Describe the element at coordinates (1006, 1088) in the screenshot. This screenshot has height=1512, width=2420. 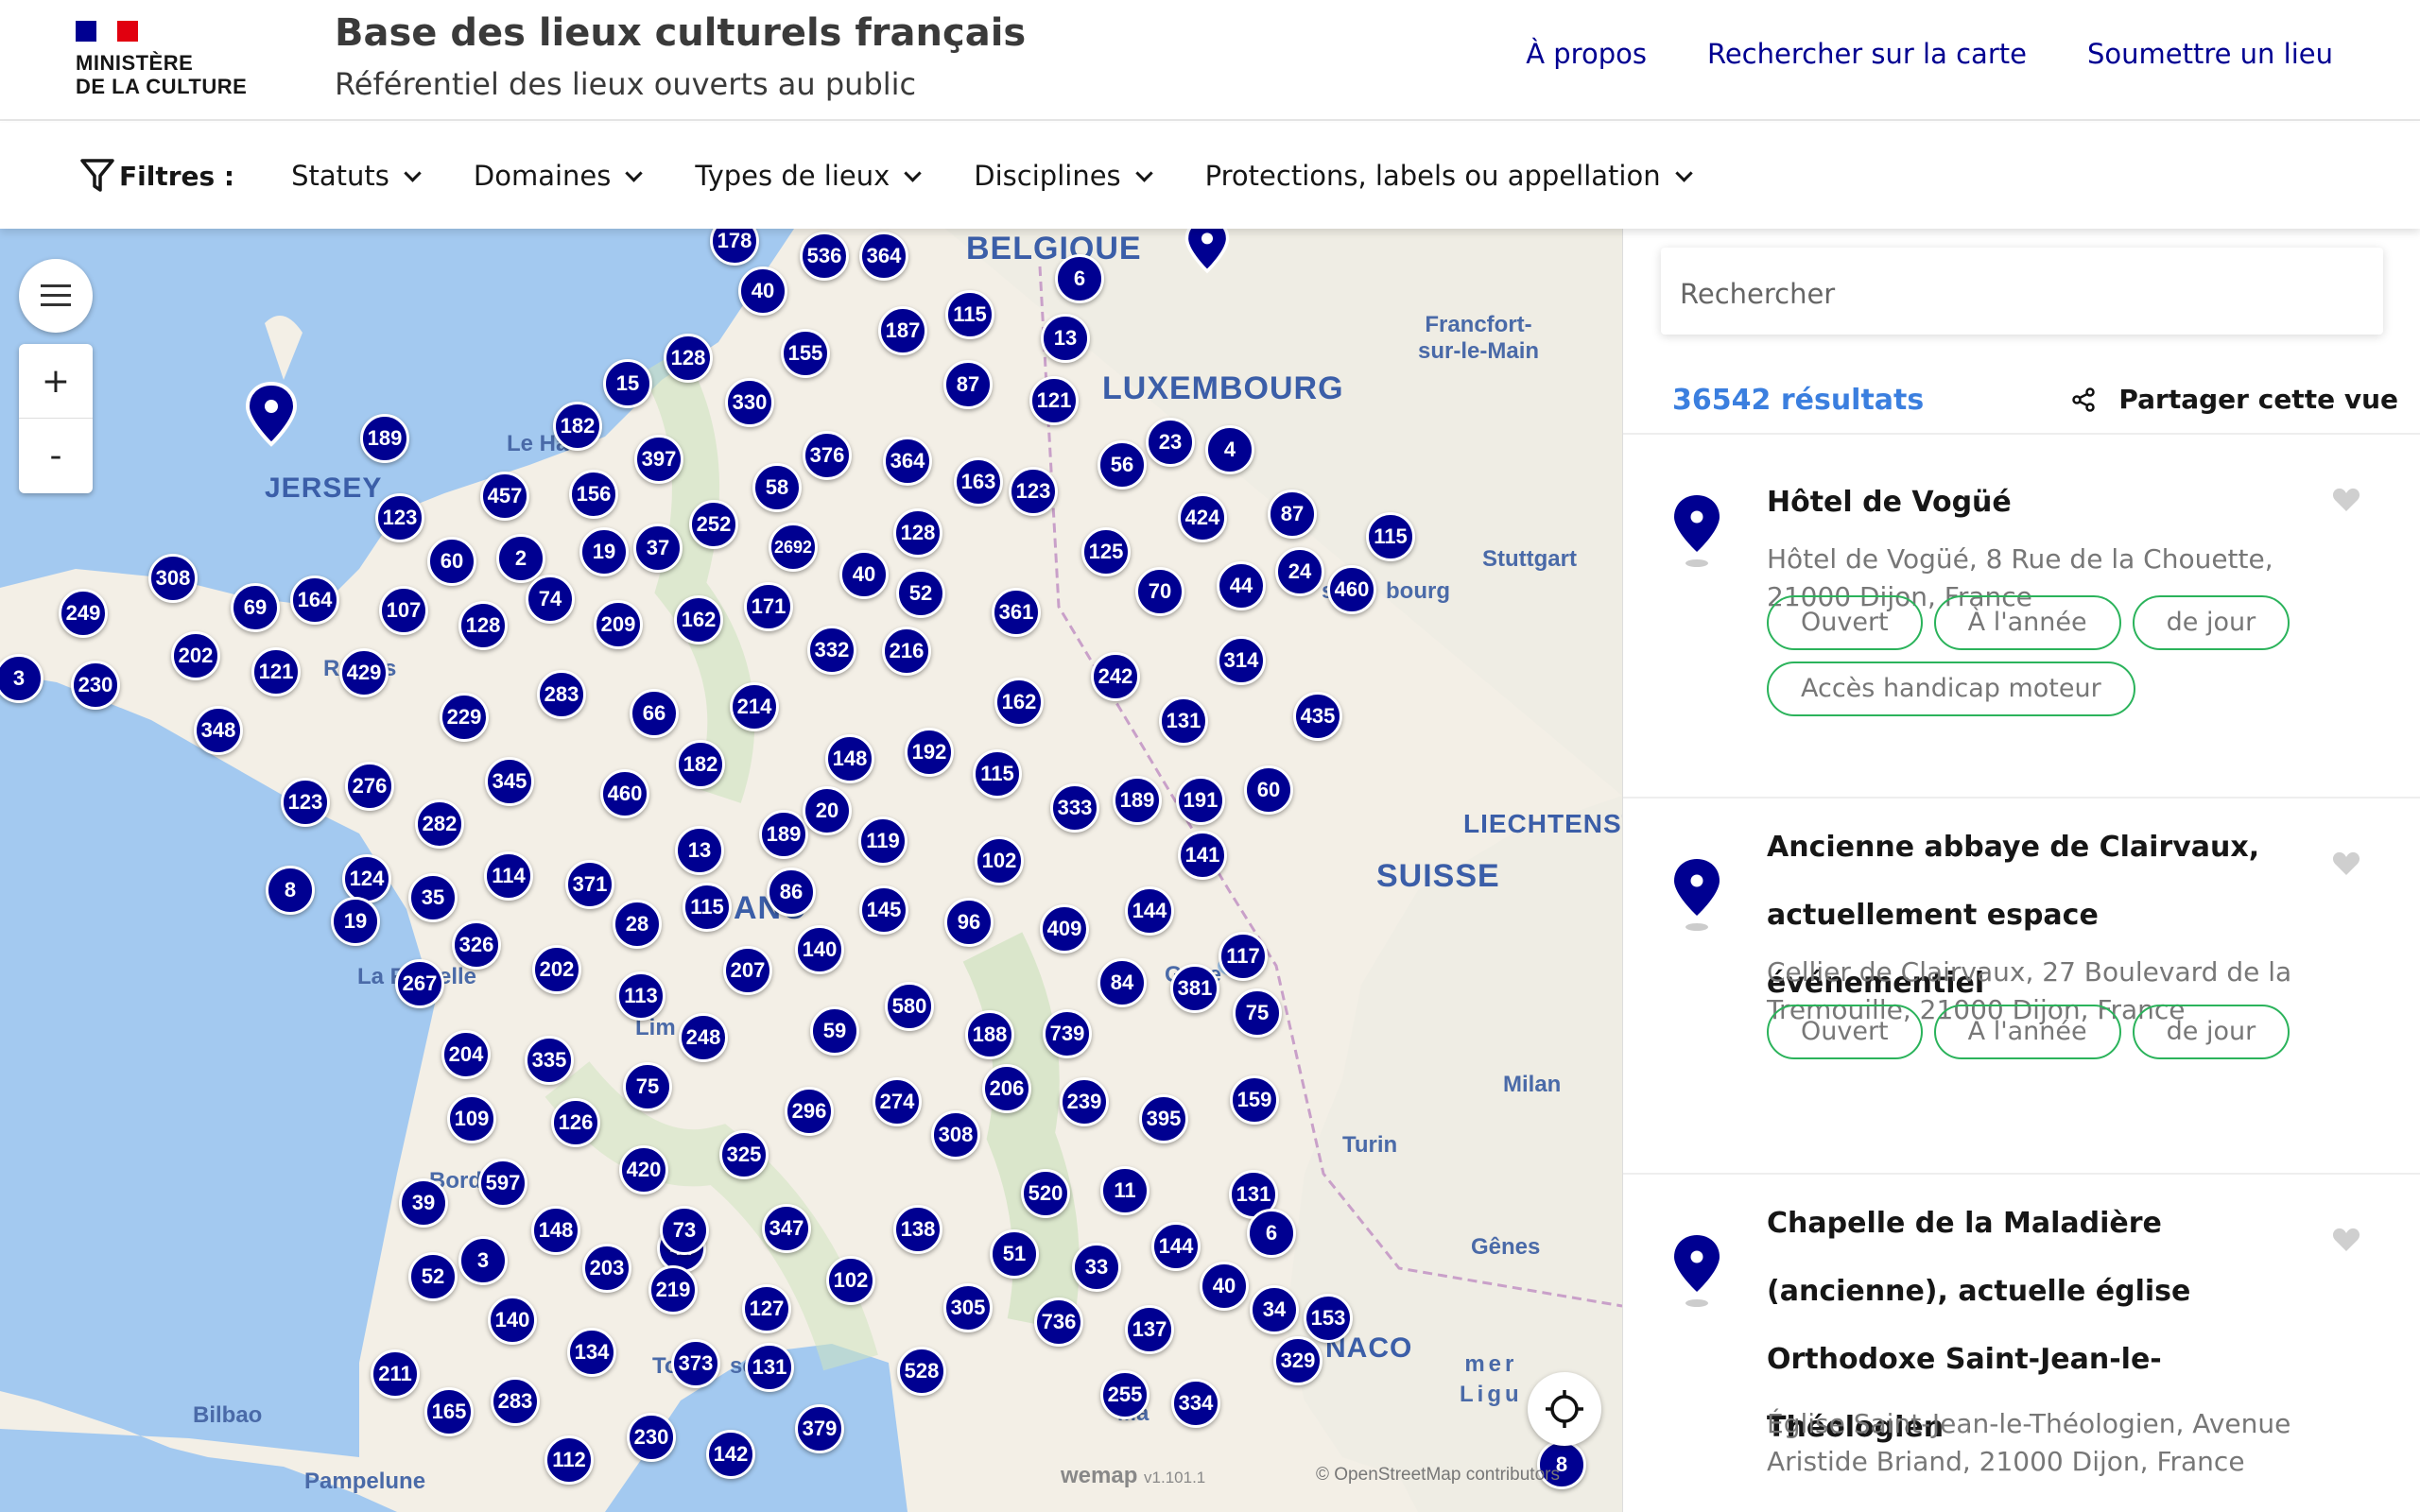
I see `map-cluster: 206` at that location.